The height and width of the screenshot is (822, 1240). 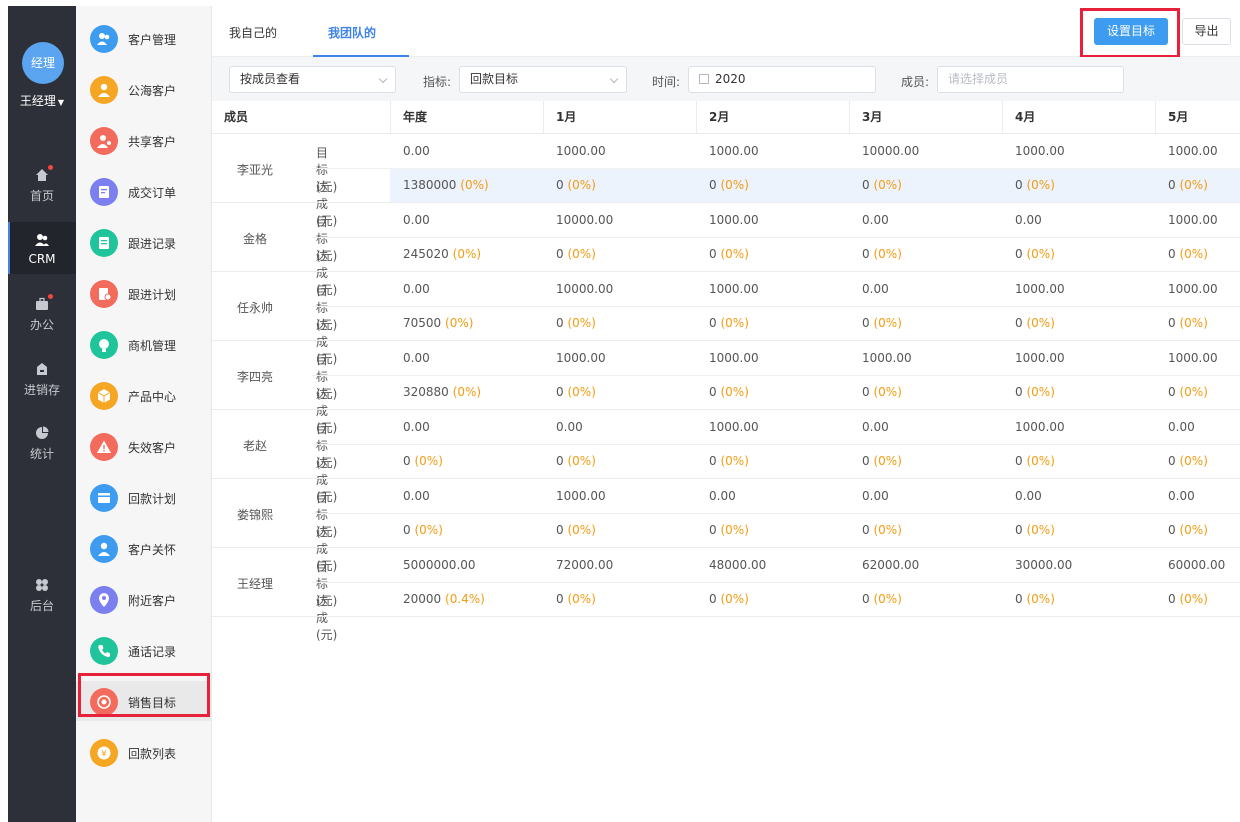 I want to click on achieved-amount: 320880, so click(x=426, y=392).